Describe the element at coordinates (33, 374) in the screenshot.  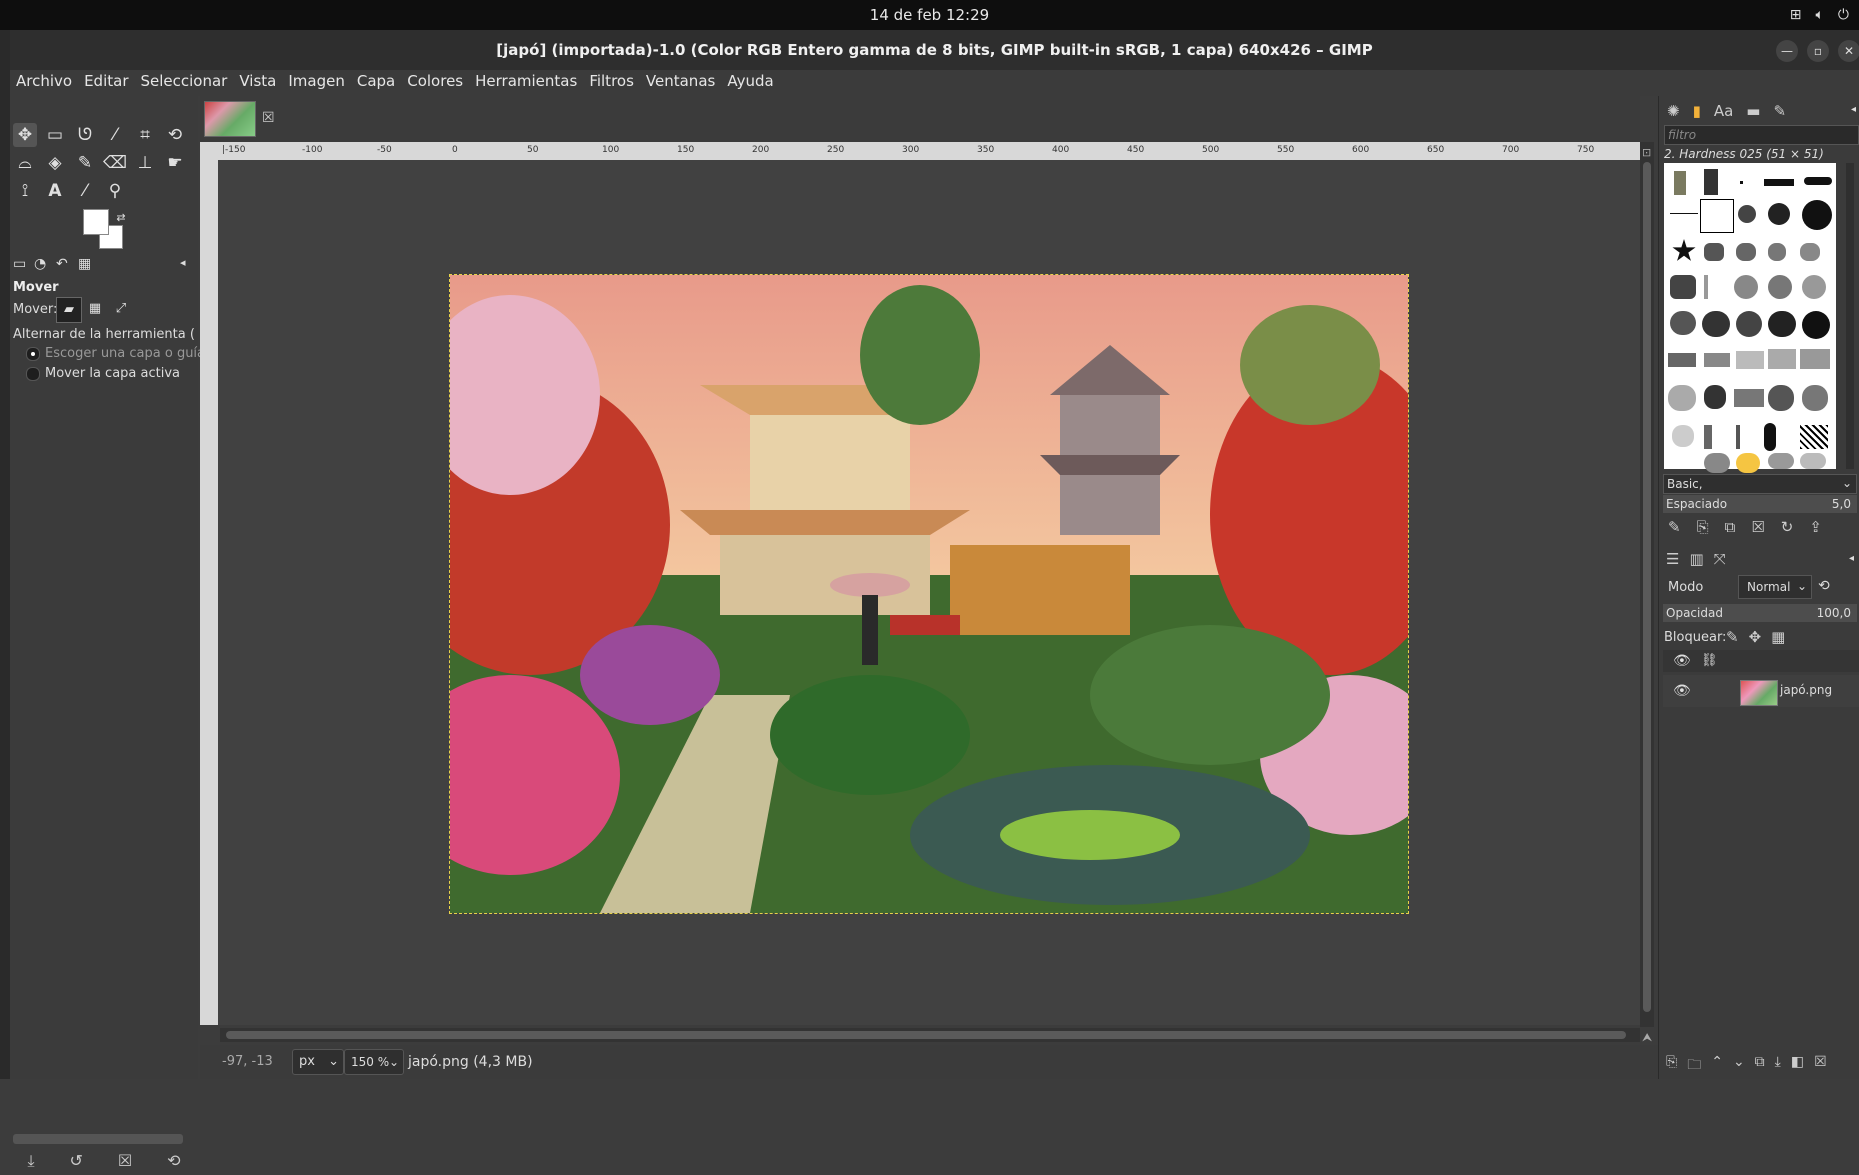
I see `radio-move-active` at that location.